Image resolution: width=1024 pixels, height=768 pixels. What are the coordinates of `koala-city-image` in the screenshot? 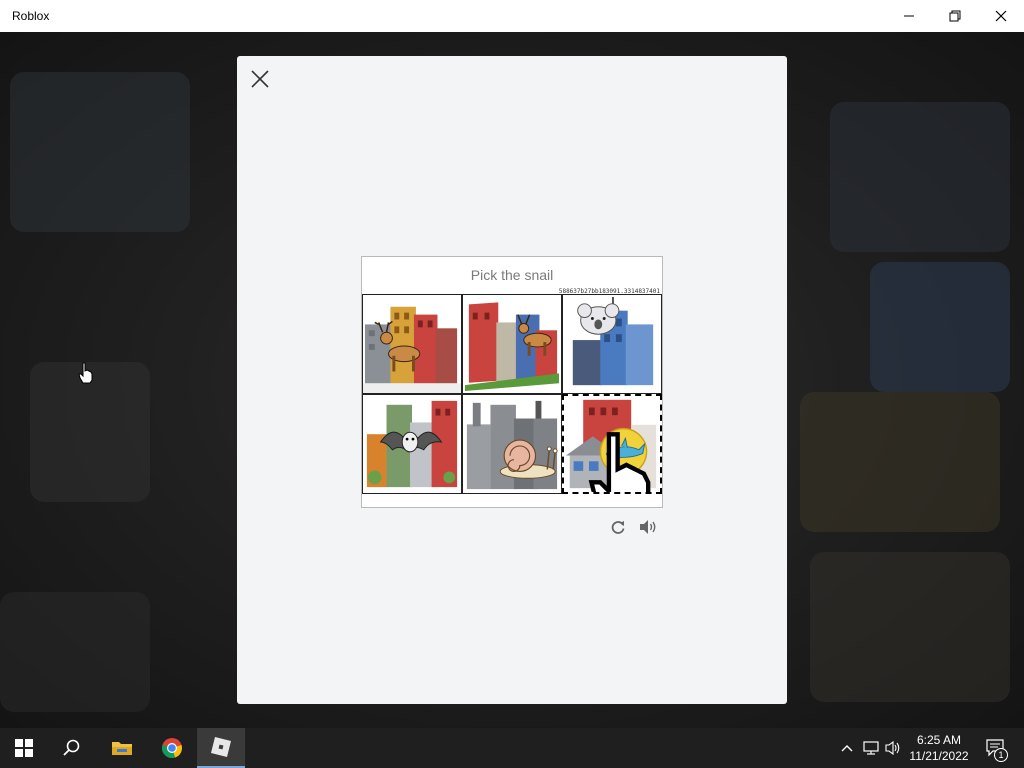 It's located at (613, 341).